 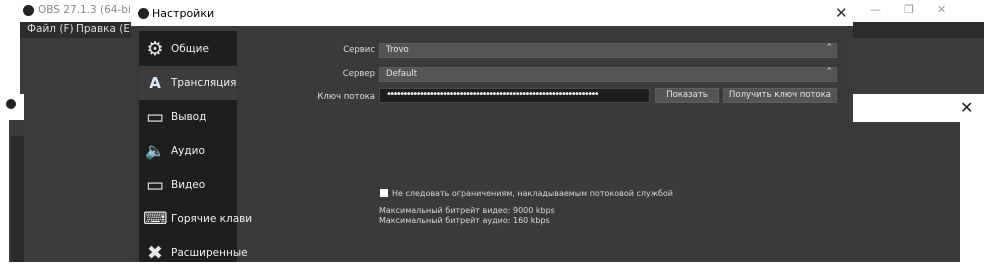 What do you see at coordinates (155, 150) in the screenshot?
I see `speaker-icon: 🔈` at bounding box center [155, 150].